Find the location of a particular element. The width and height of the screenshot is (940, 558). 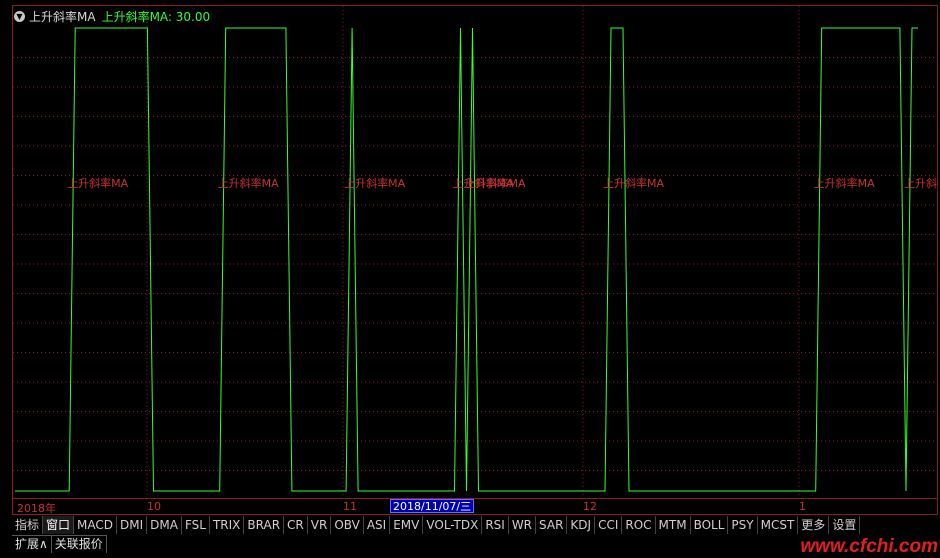

tab-brar: BRAR is located at coordinates (264, 525).